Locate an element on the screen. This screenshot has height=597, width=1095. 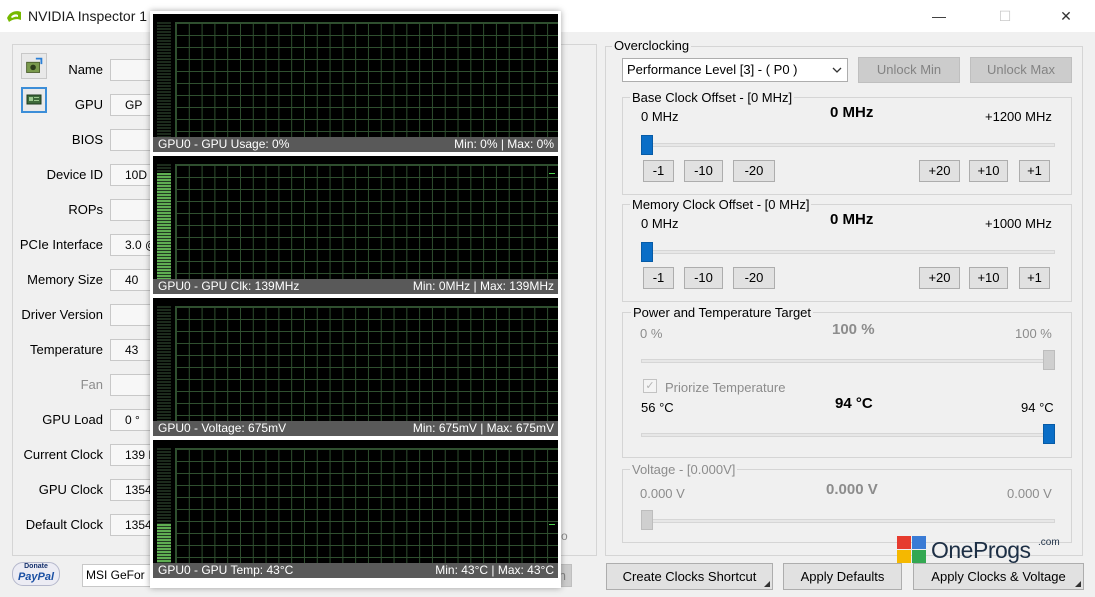
temp-min: 56 °C is located at coordinates (657, 407).